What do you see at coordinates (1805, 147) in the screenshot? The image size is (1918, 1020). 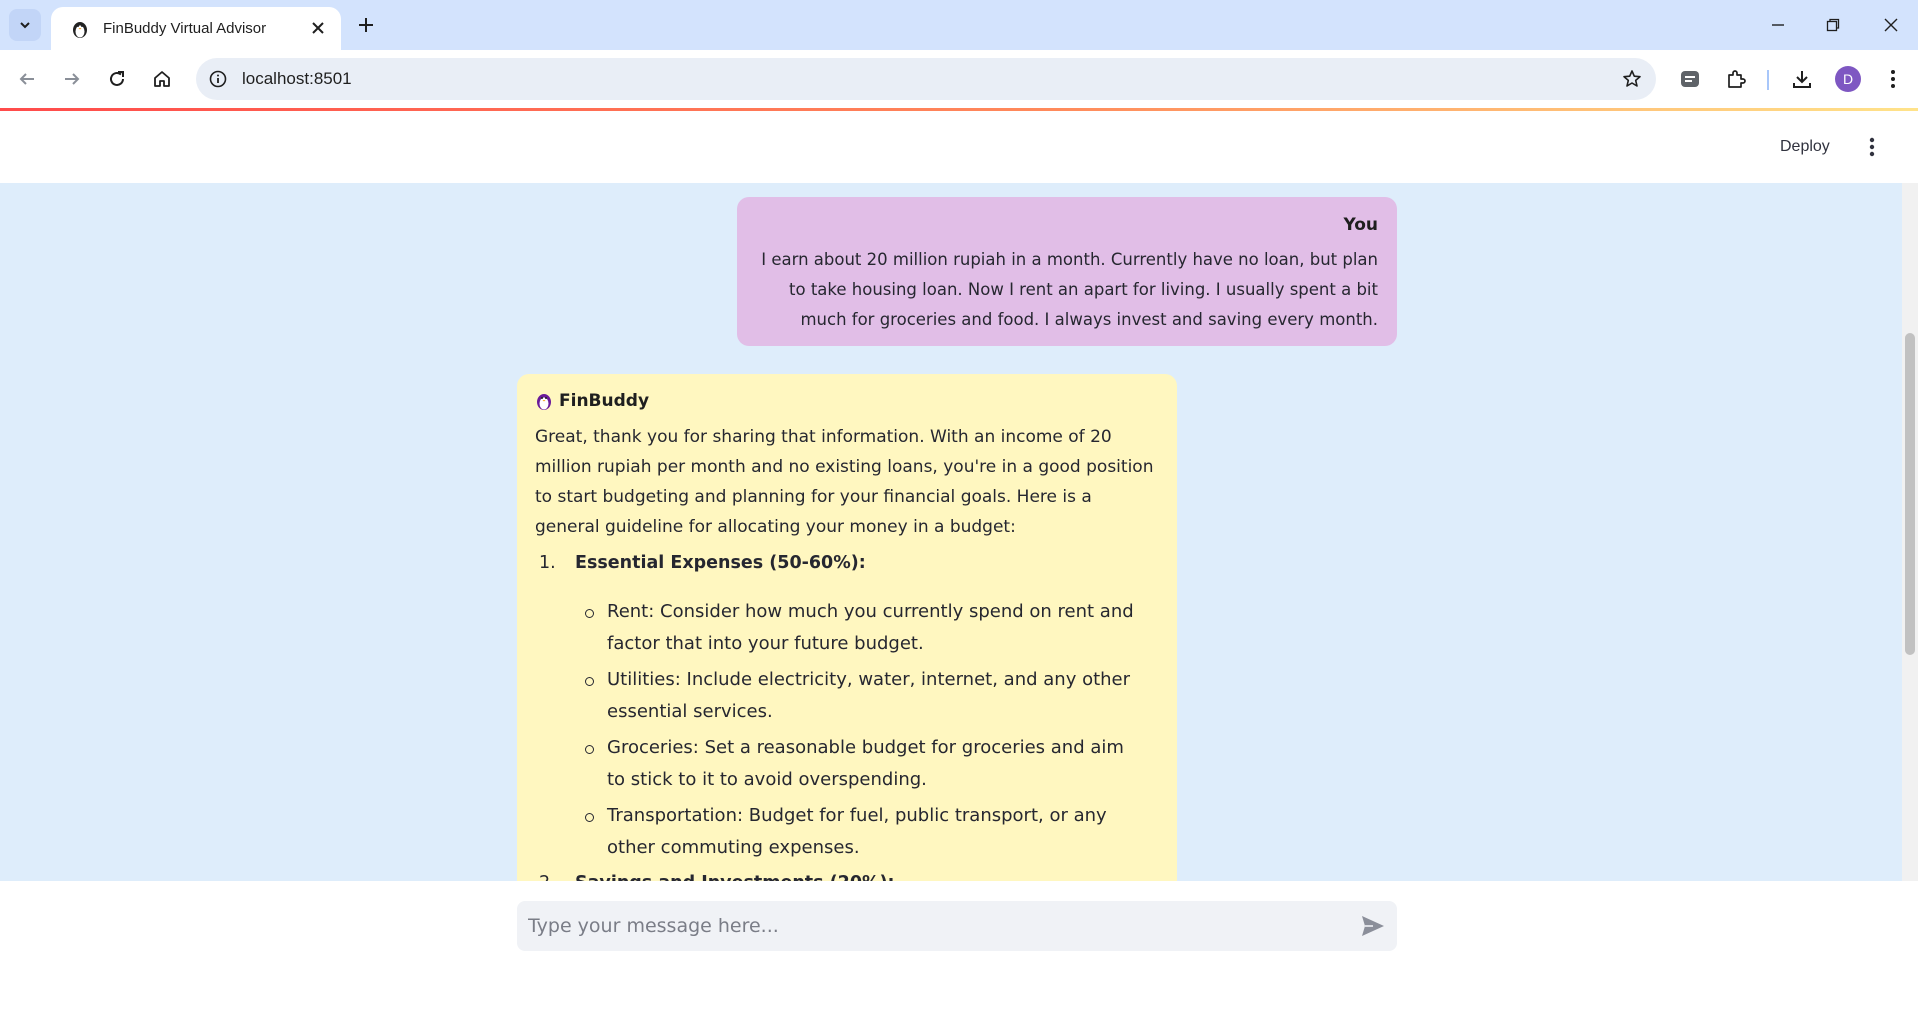 I see `deploy-button: Deploy` at bounding box center [1805, 147].